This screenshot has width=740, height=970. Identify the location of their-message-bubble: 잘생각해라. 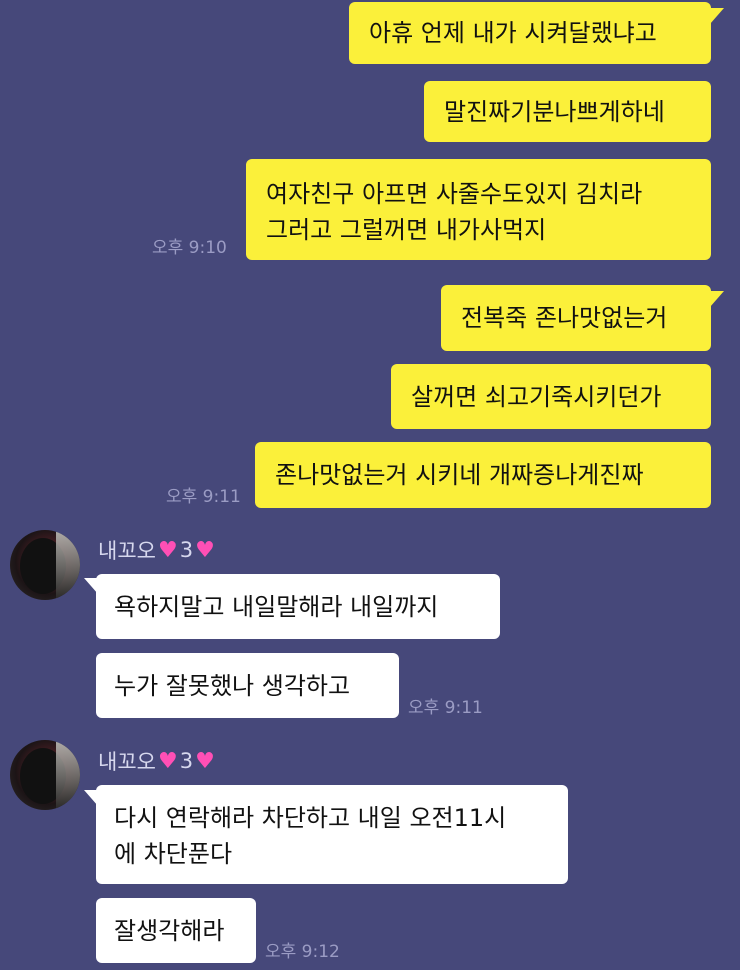
(176, 930).